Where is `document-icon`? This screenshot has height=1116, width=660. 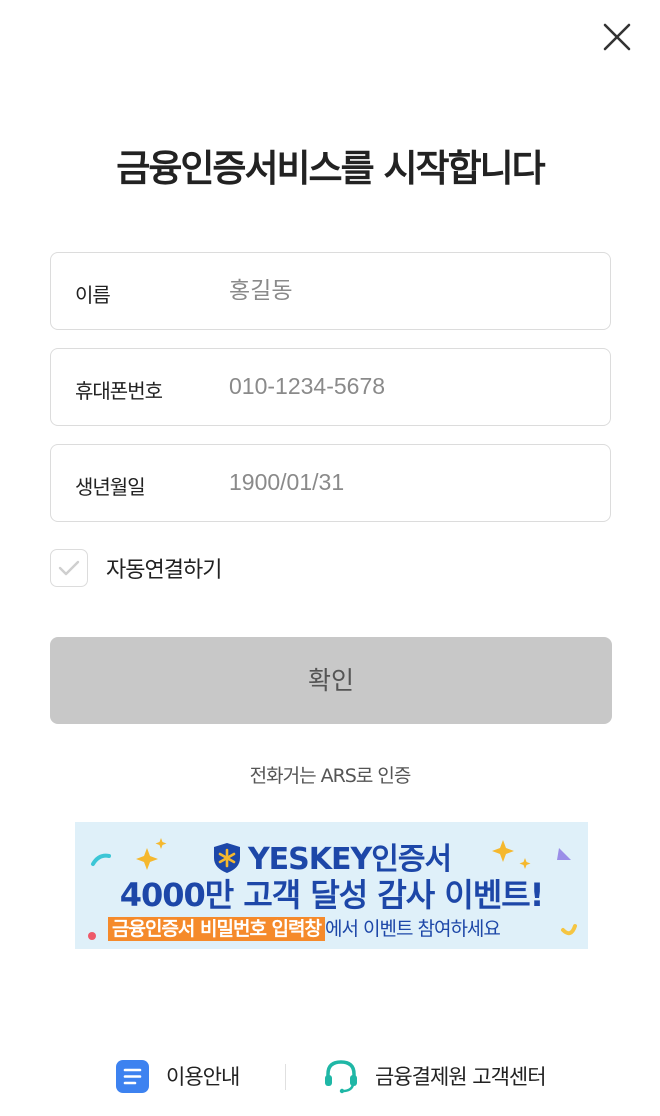
document-icon is located at coordinates (132, 1076).